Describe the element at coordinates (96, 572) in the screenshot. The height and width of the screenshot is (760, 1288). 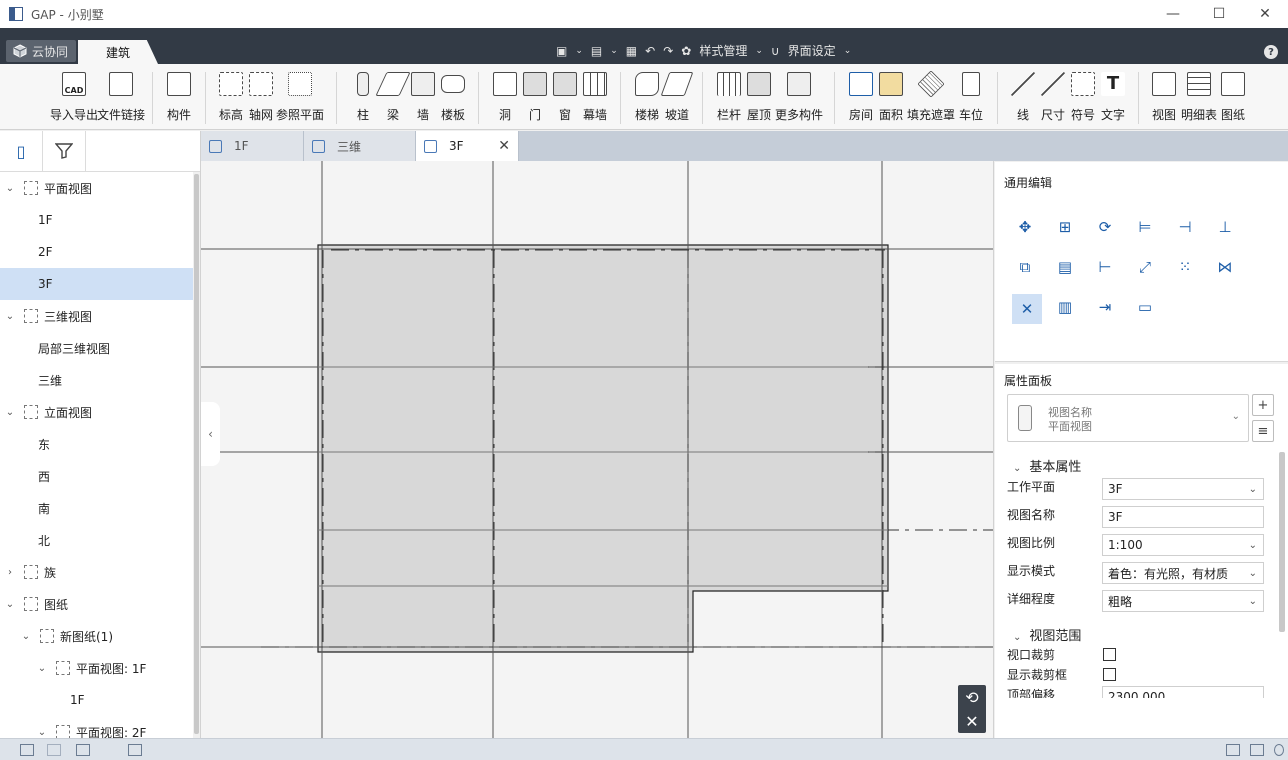
I see `tree-item: › 族` at that location.